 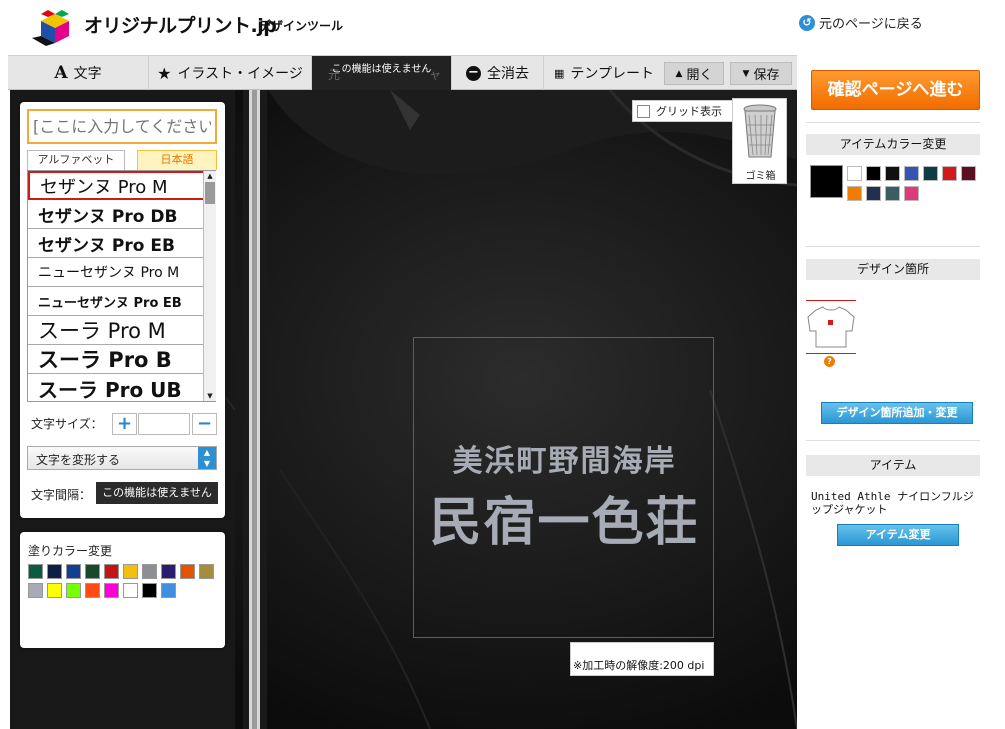 I want to click on font-item: セザンヌ Pro DB, so click(x=121, y=214).